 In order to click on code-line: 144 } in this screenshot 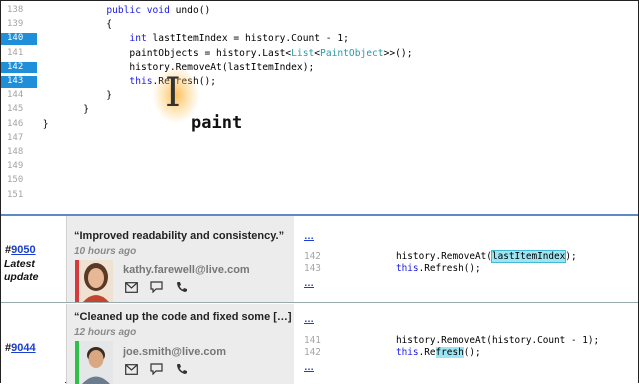, I will do `click(319, 96)`.